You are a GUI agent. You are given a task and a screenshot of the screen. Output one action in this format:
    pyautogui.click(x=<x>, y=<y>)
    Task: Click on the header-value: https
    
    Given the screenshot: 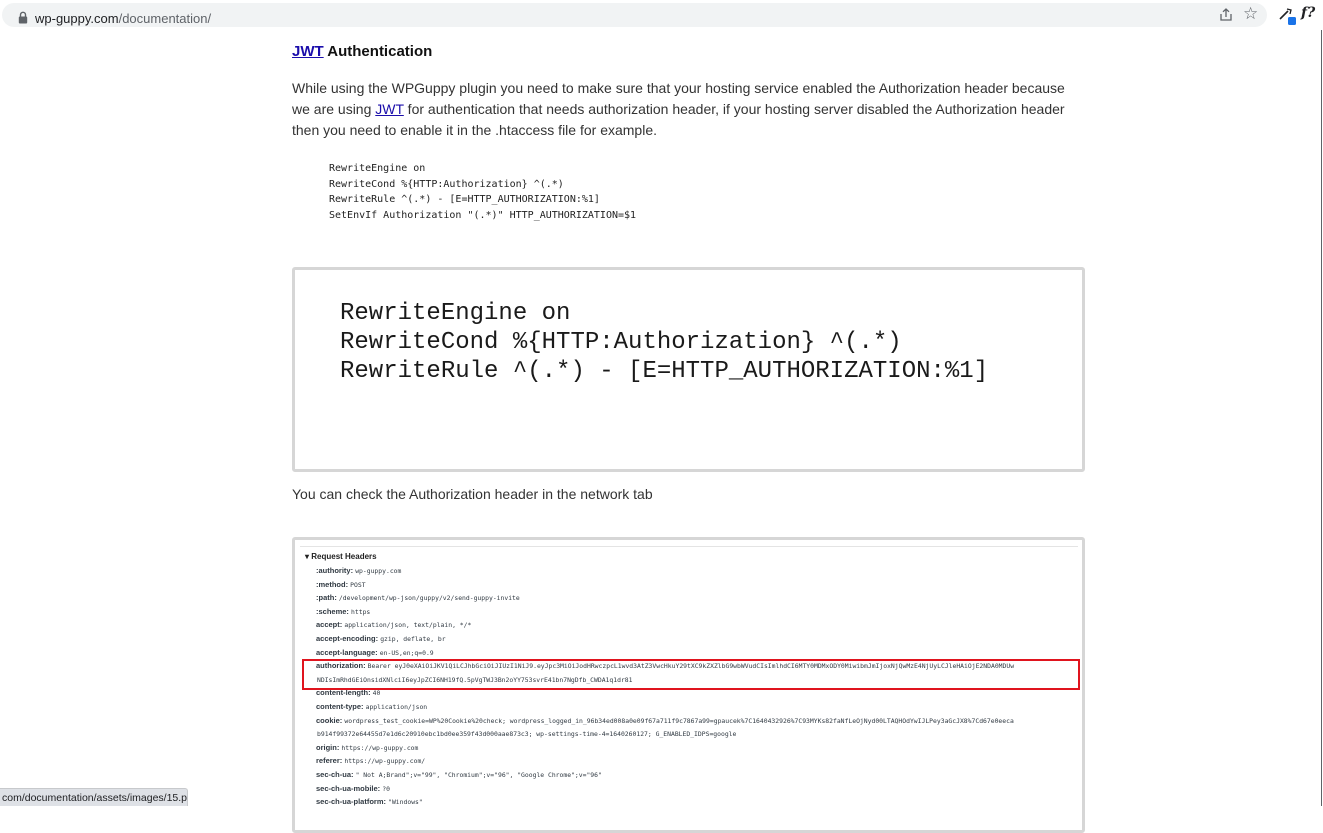 What is the action you would take?
    pyautogui.click(x=361, y=611)
    